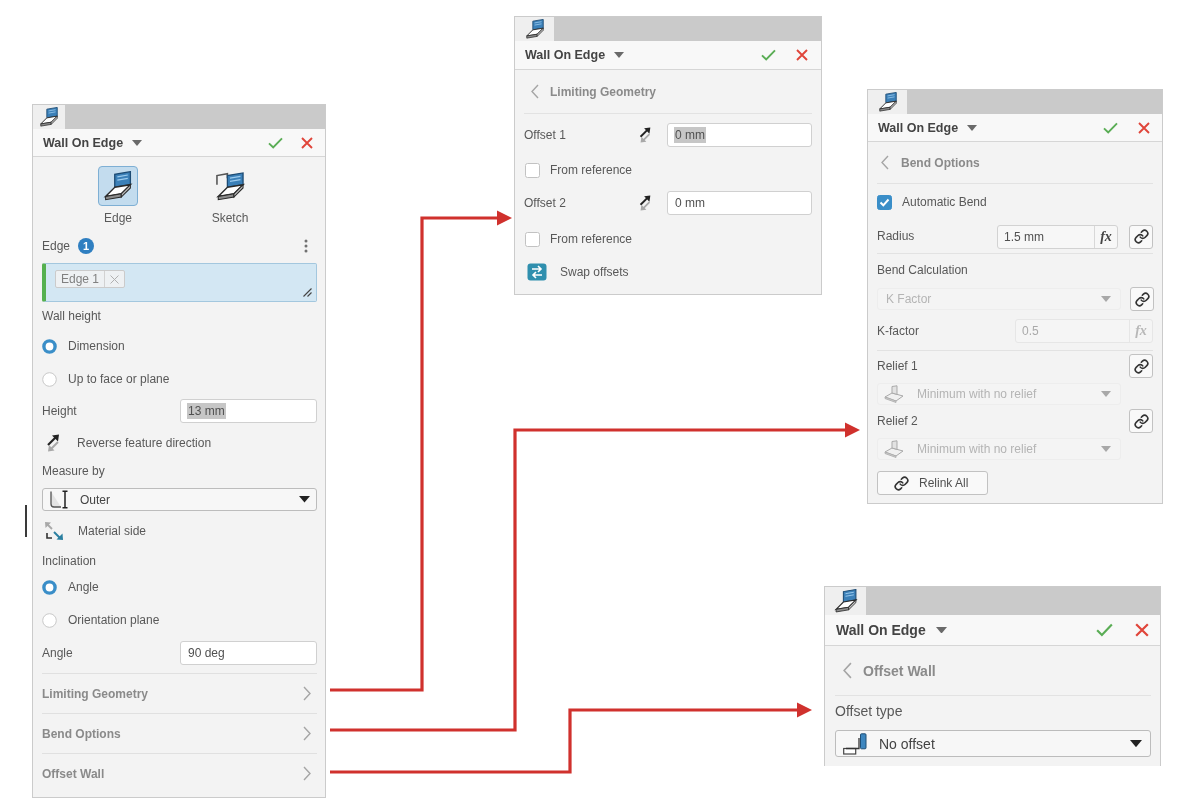 The image size is (1177, 802). Describe the element at coordinates (57, 653) in the screenshot. I see `field-label: Angle` at that location.